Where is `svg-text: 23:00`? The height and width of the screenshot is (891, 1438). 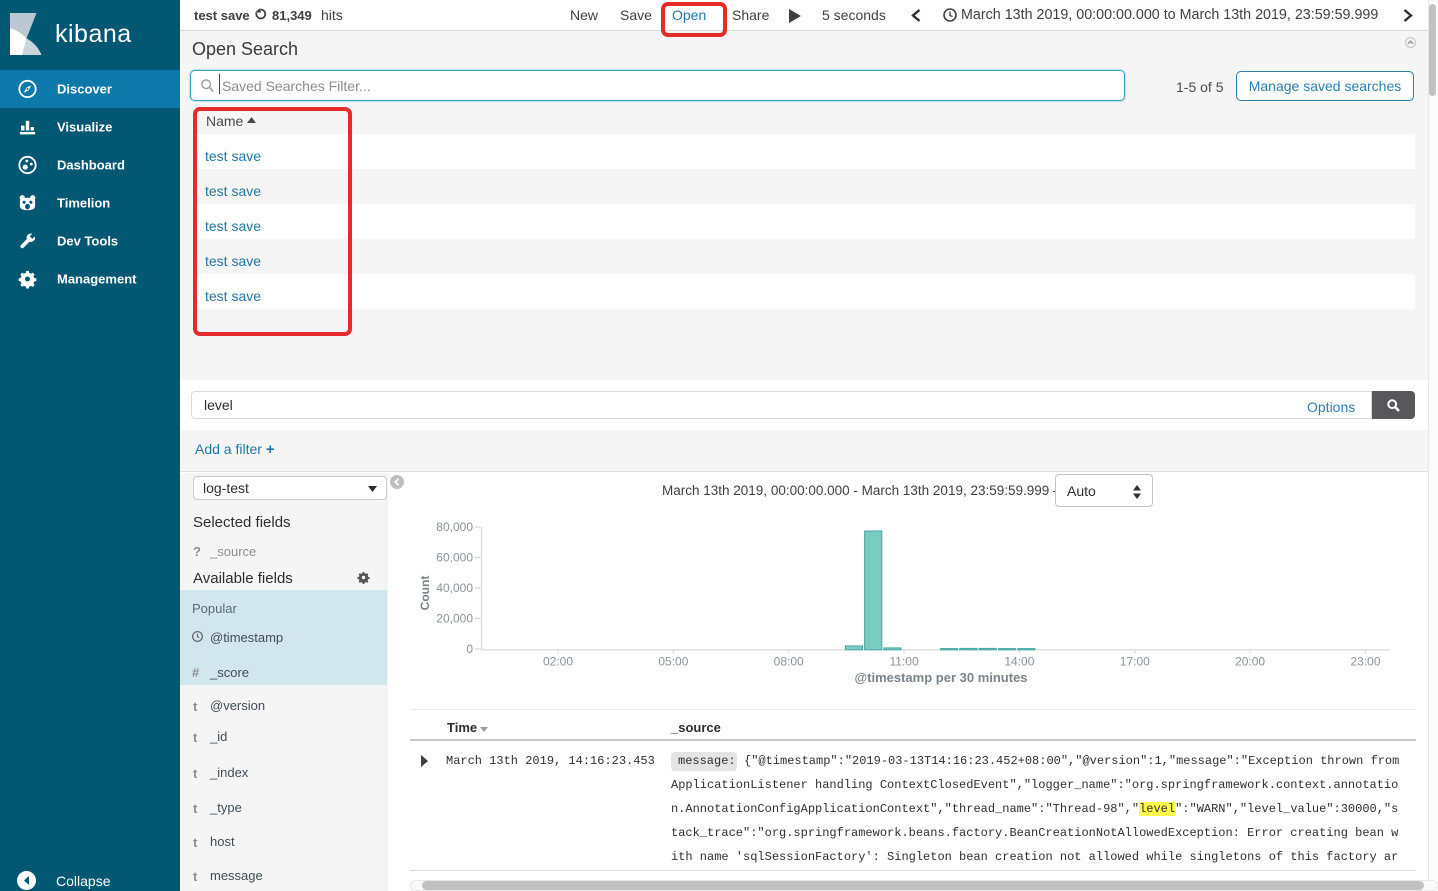
svg-text: 23:00 is located at coordinates (1365, 662).